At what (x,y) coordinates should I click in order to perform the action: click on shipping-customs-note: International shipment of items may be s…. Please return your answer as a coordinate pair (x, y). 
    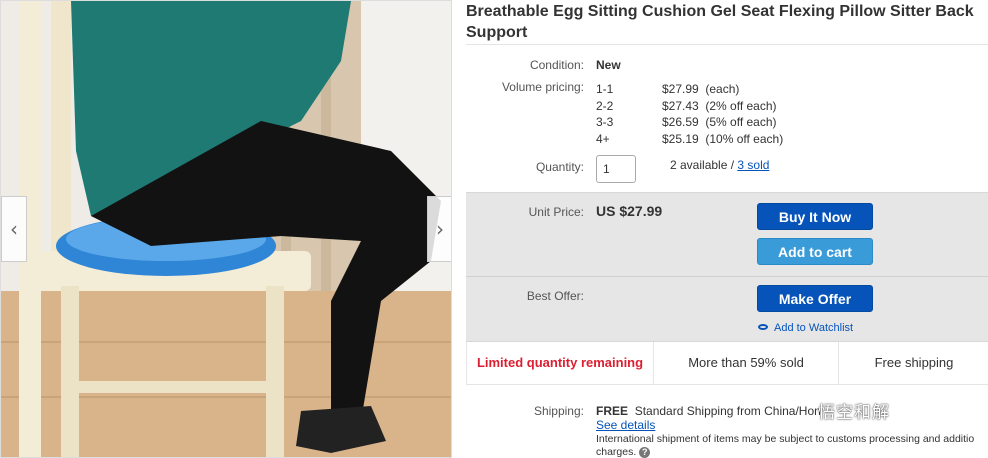
    Looking at the image, I should click on (785, 445).